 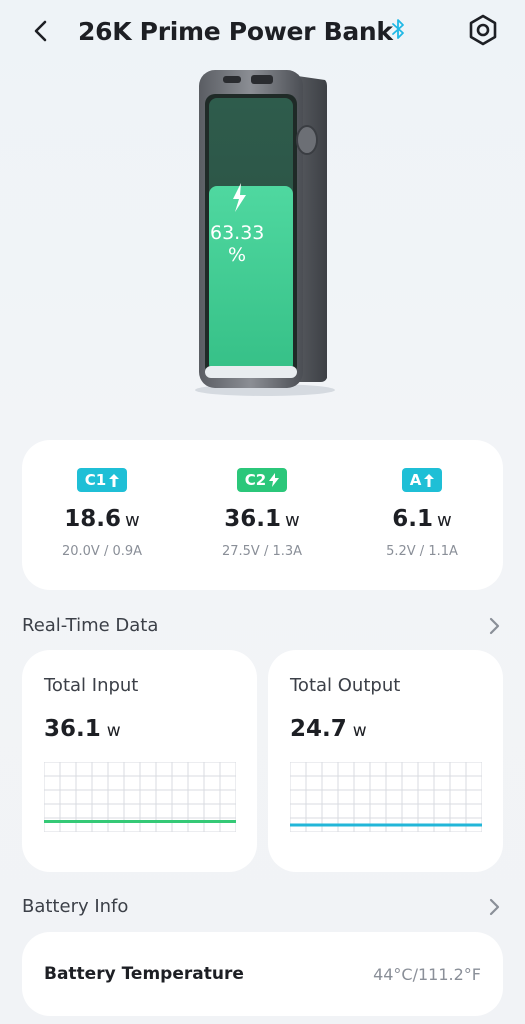 What do you see at coordinates (140, 797) in the screenshot?
I see `input-sparkline-chart` at bounding box center [140, 797].